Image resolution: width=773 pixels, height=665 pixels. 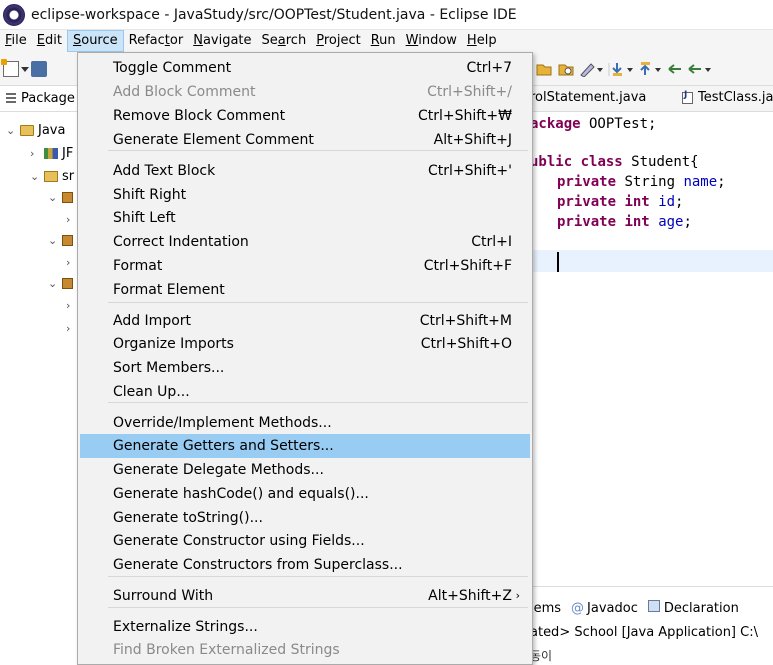 I want to click on previous-annotation-icon, so click(x=645, y=68).